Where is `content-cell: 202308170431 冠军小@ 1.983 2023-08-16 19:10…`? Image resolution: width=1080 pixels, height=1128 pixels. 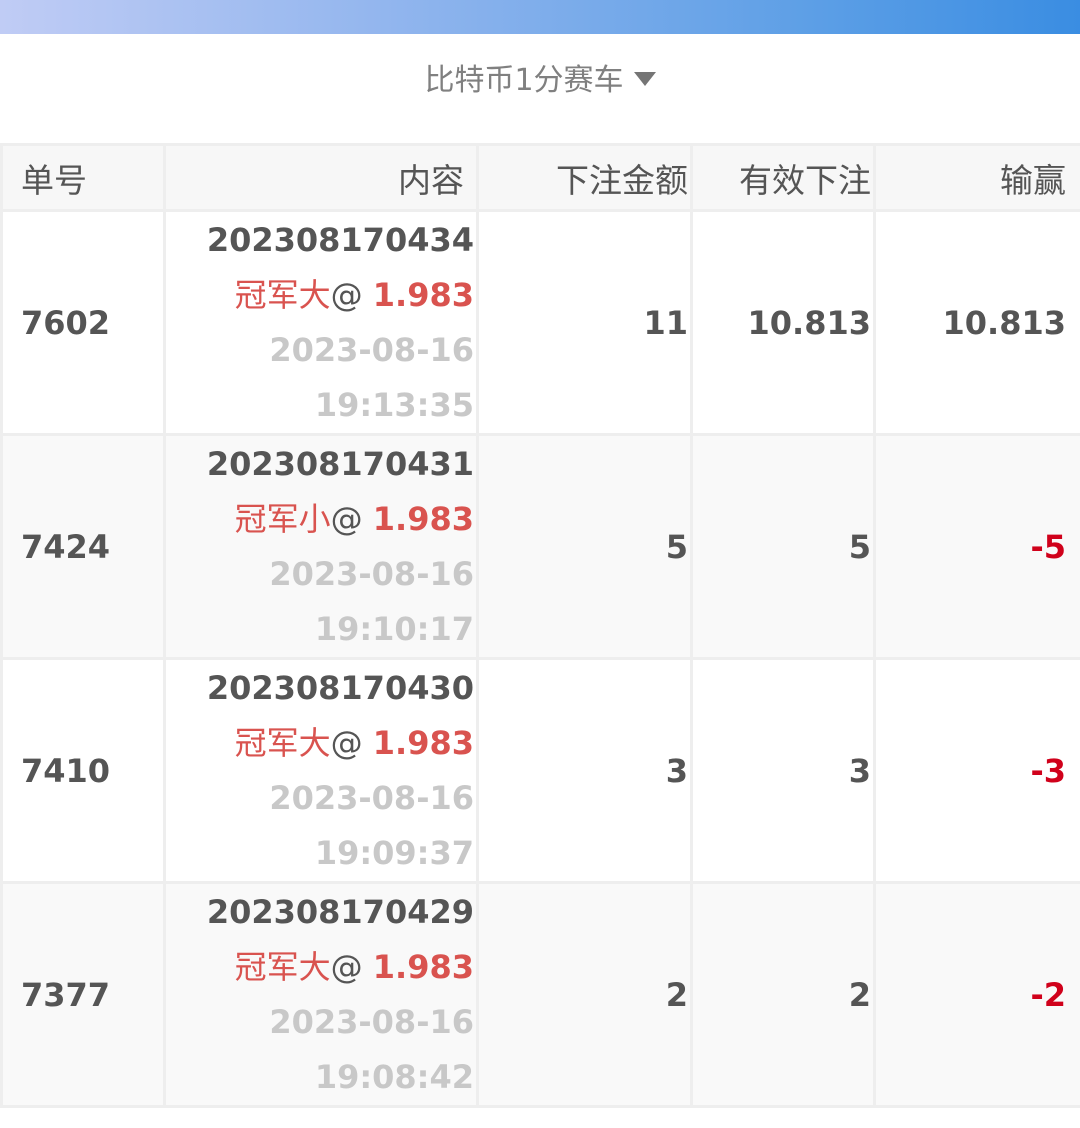
content-cell: 202308170431 冠军小@ 1.983 2023-08-16 19:10… is located at coordinates (321, 546).